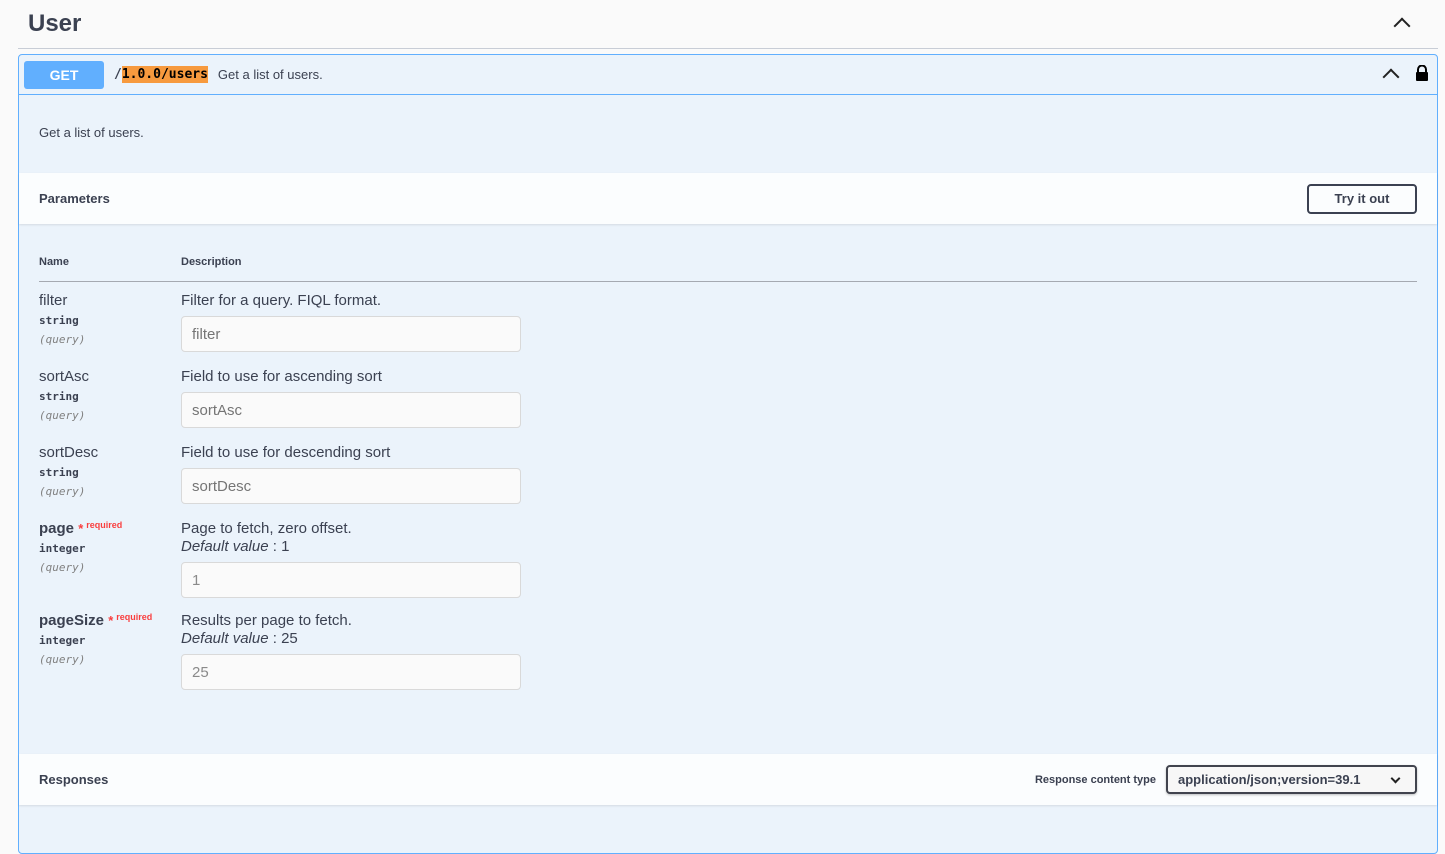 Image resolution: width=1445 pixels, height=854 pixels. I want to click on response-content-type-select: application/json;version=39.1, so click(1291, 779).